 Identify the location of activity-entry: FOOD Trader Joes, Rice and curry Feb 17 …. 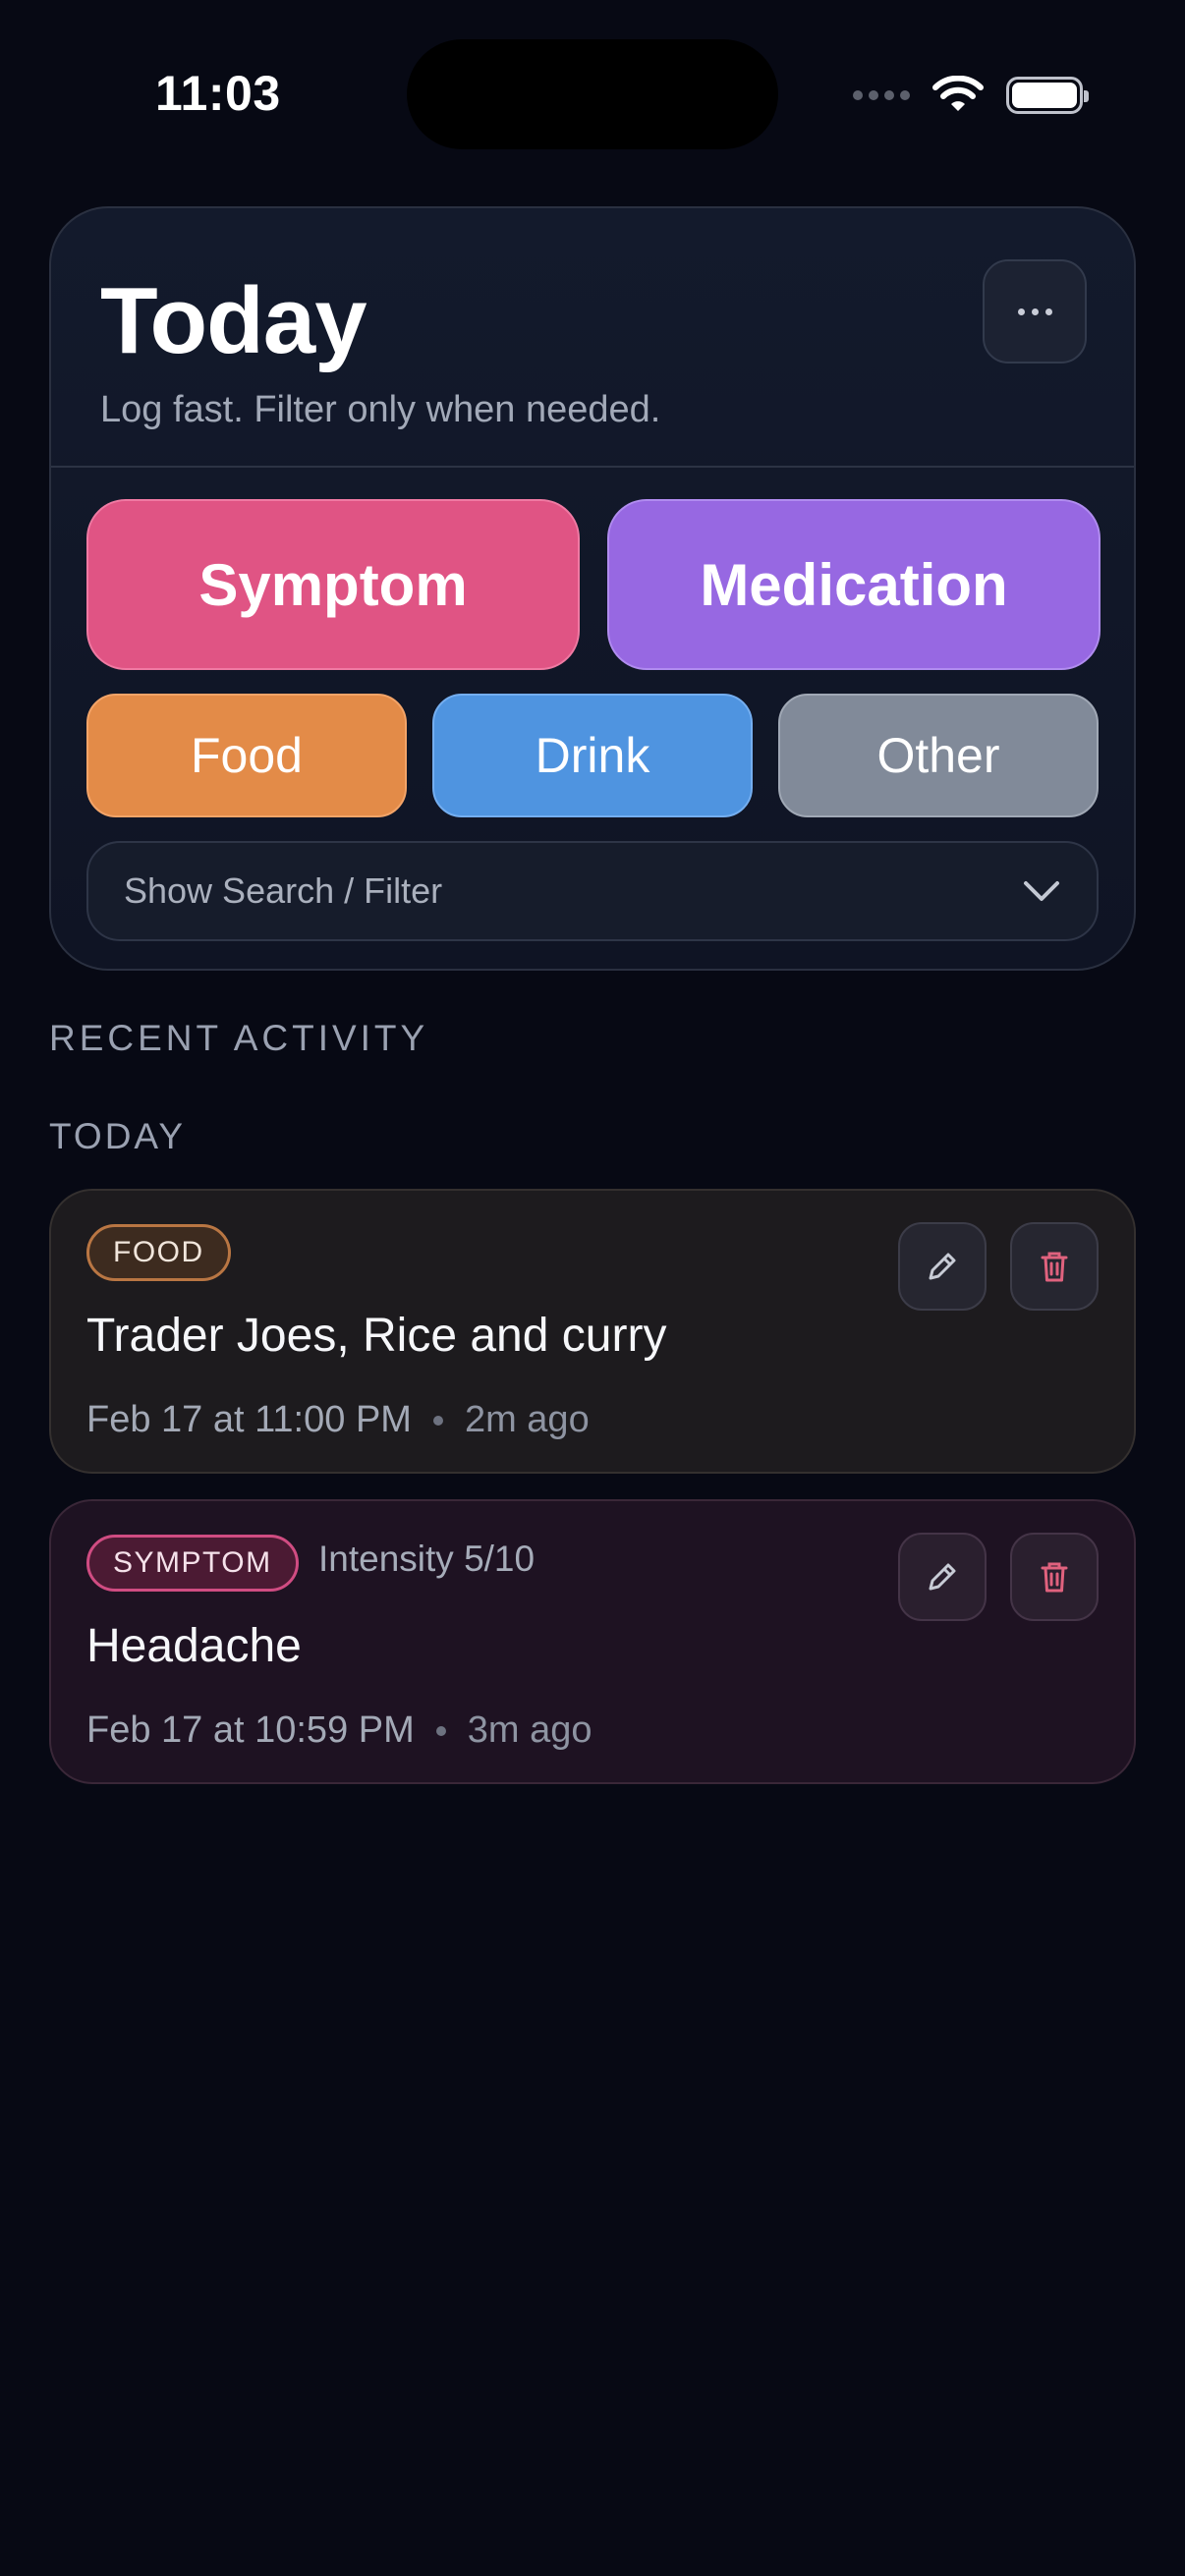
(592, 1331).